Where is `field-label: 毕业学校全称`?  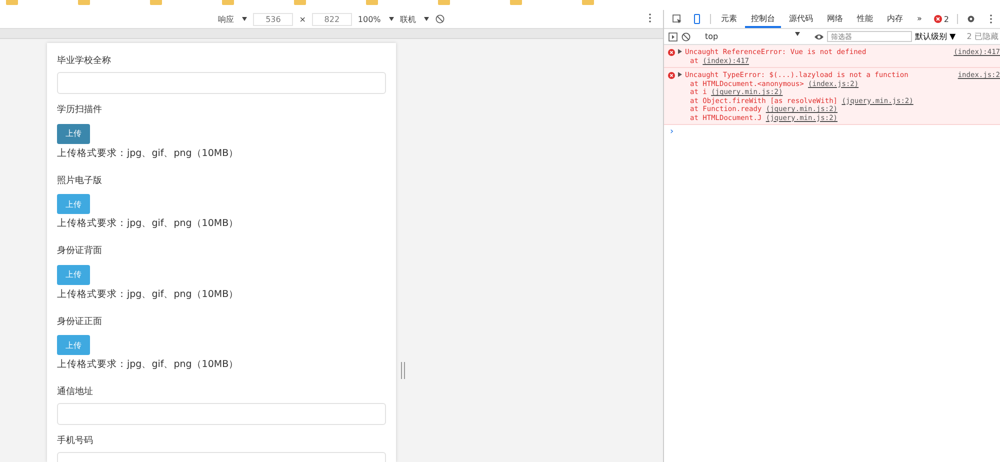 field-label: 毕业学校全称 is located at coordinates (84, 61).